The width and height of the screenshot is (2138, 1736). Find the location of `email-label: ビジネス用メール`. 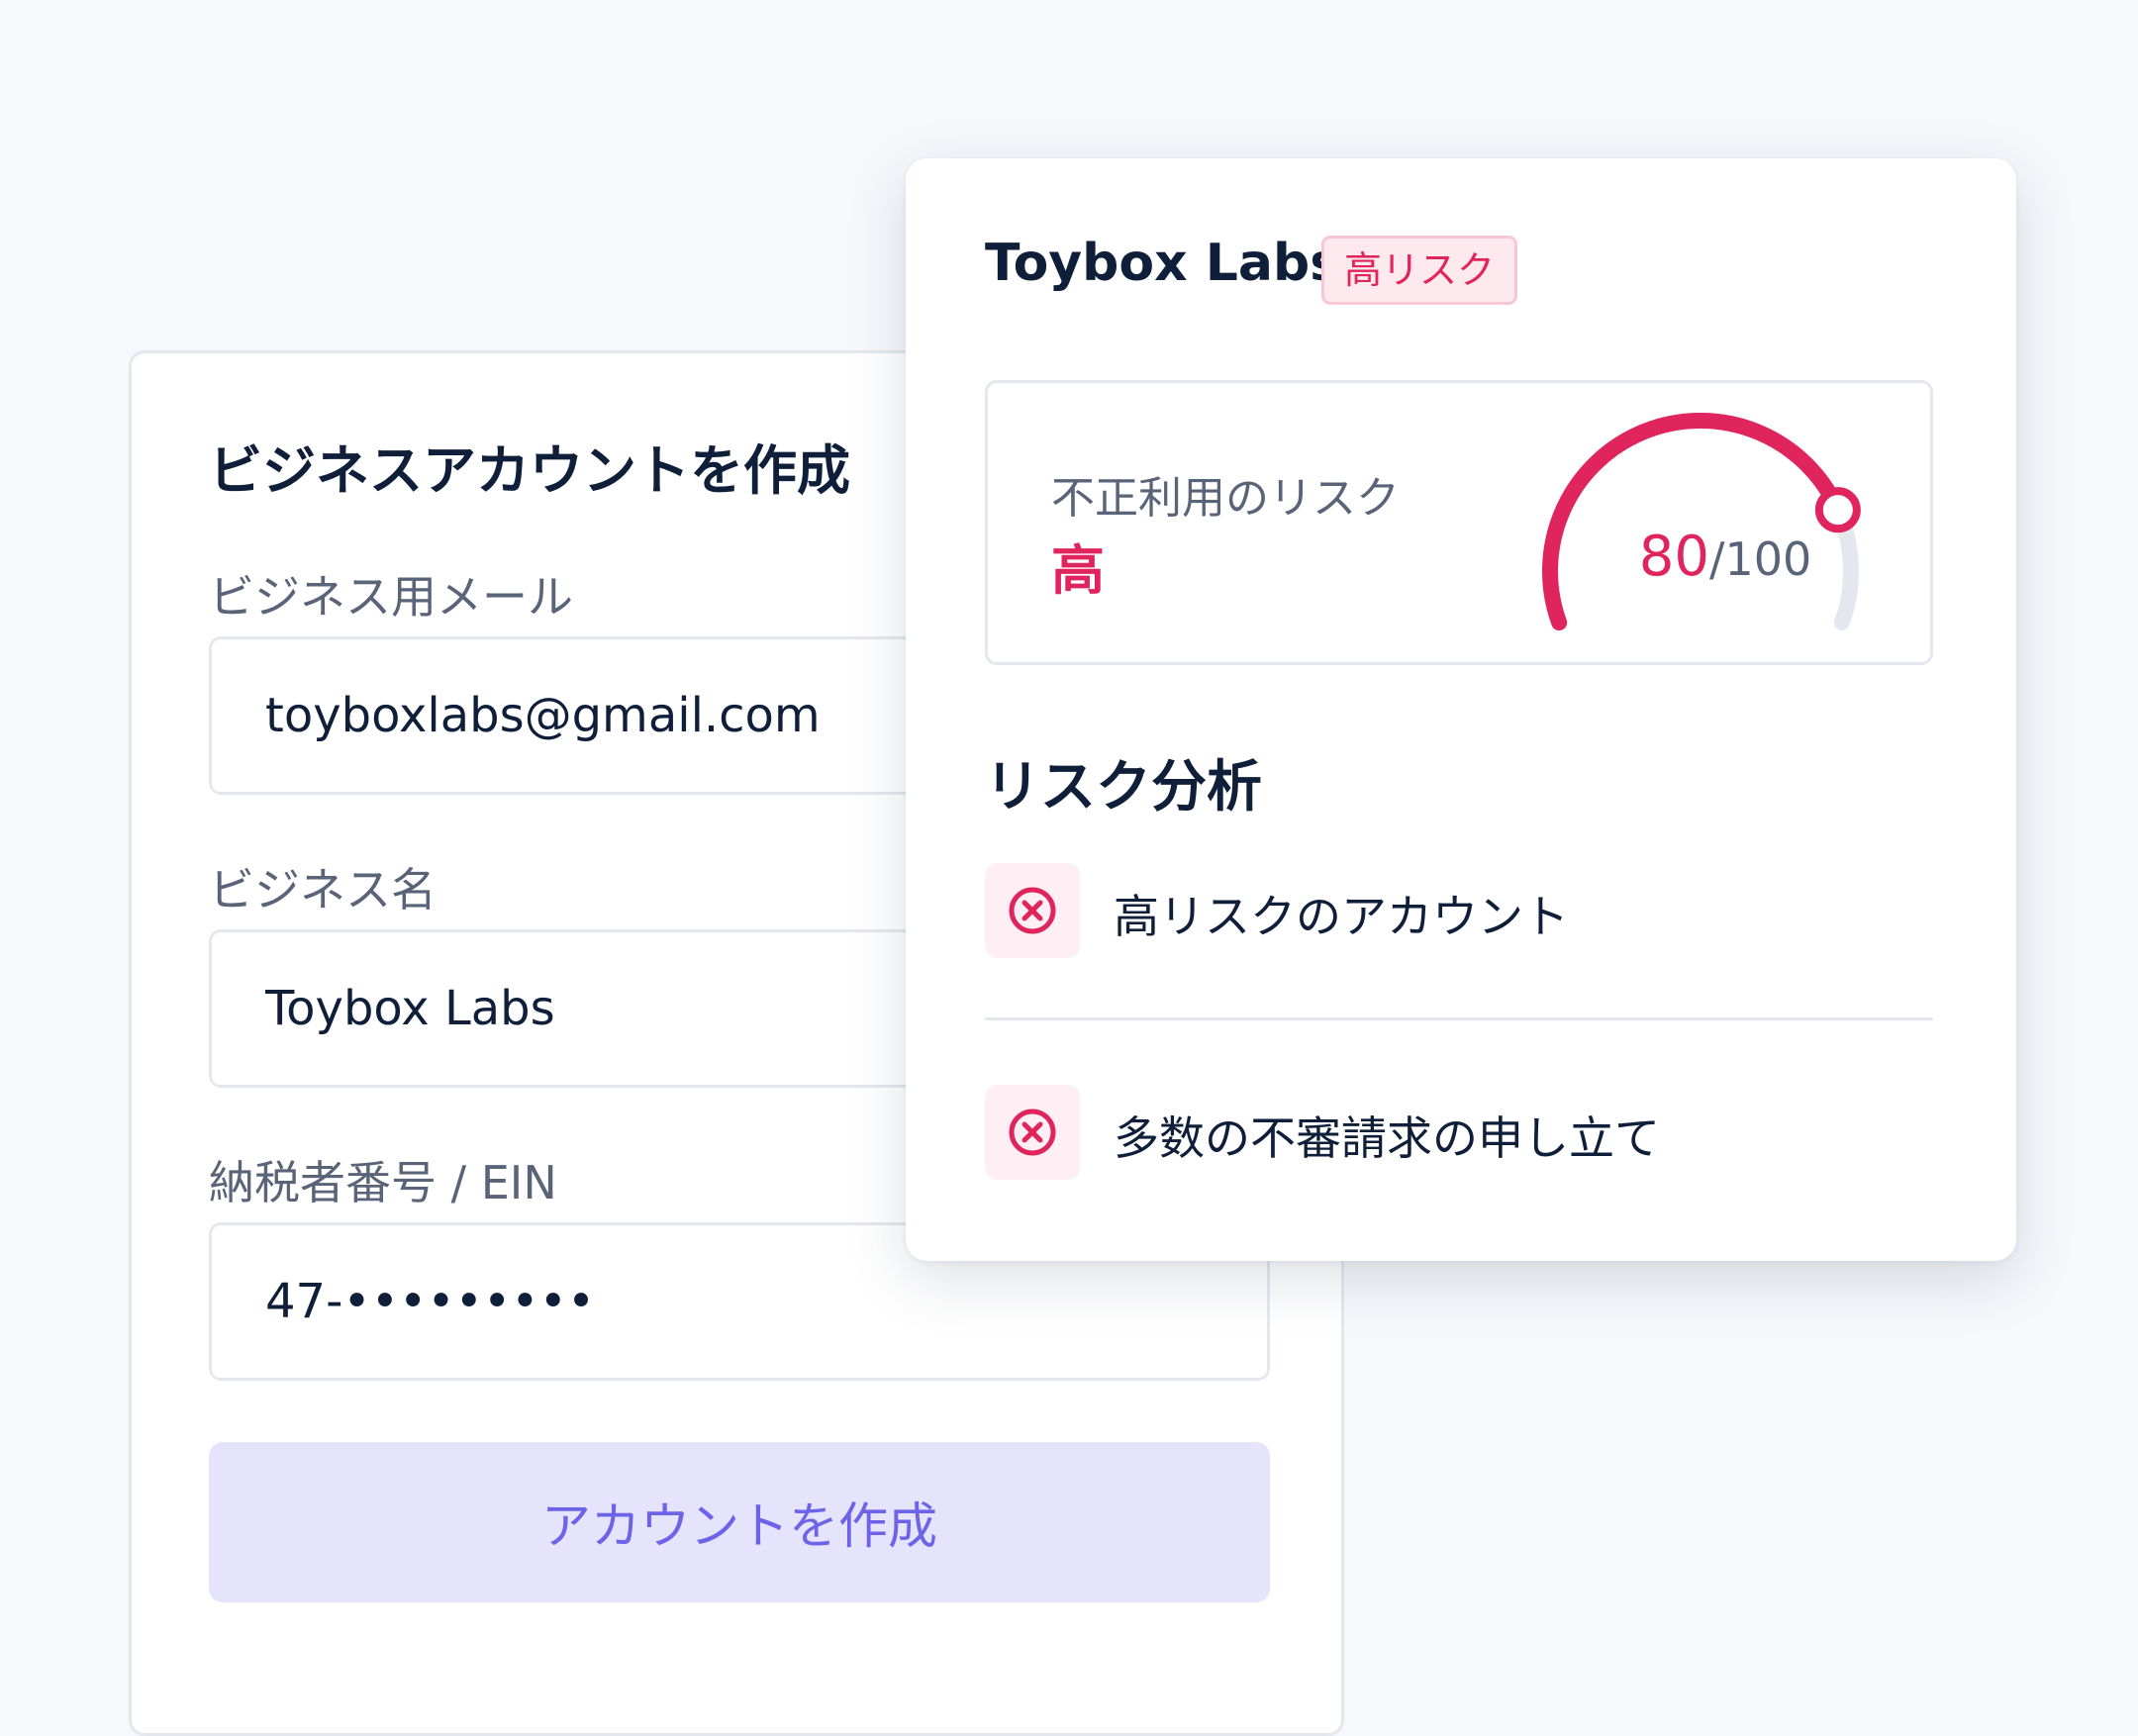

email-label: ビジネス用メール is located at coordinates (391, 597).